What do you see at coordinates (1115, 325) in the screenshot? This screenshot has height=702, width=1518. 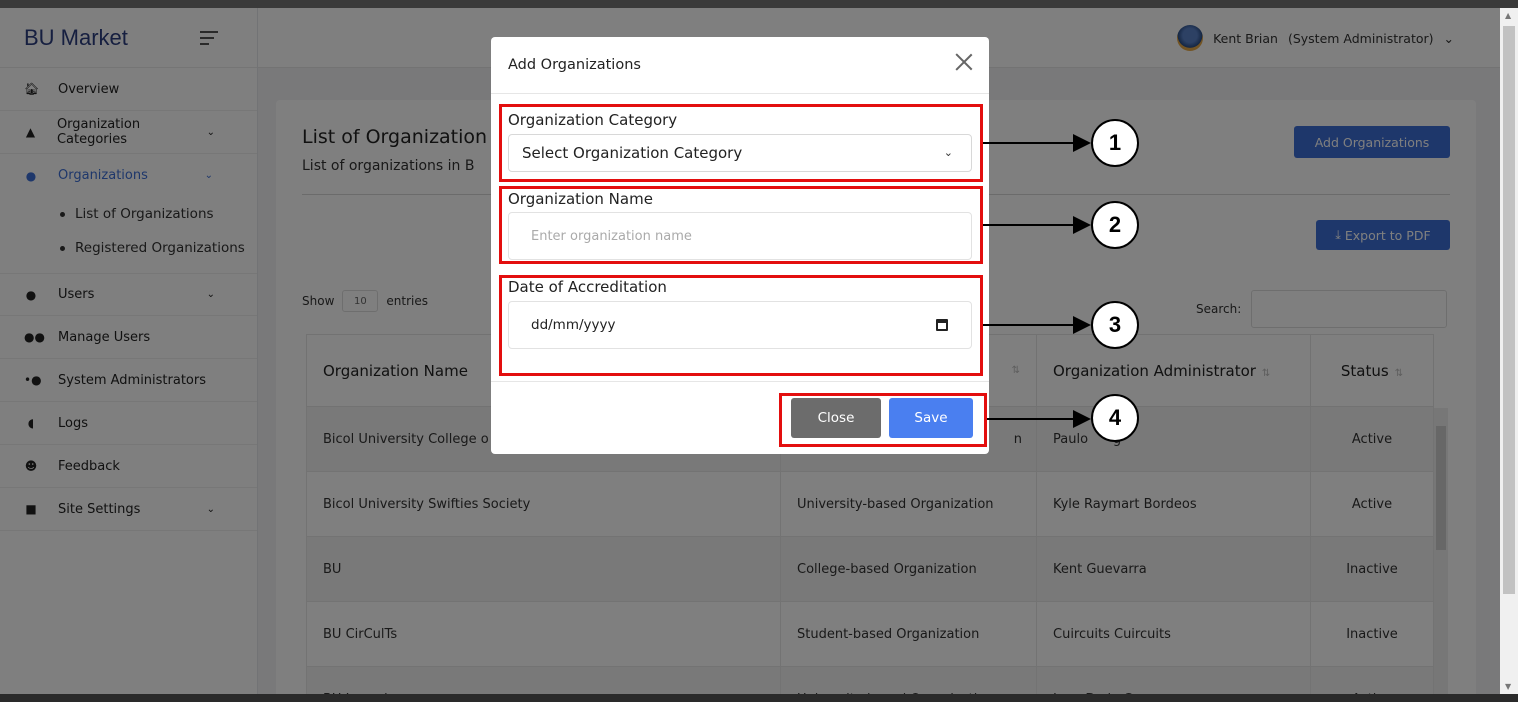 I see `callout-3: 3` at bounding box center [1115, 325].